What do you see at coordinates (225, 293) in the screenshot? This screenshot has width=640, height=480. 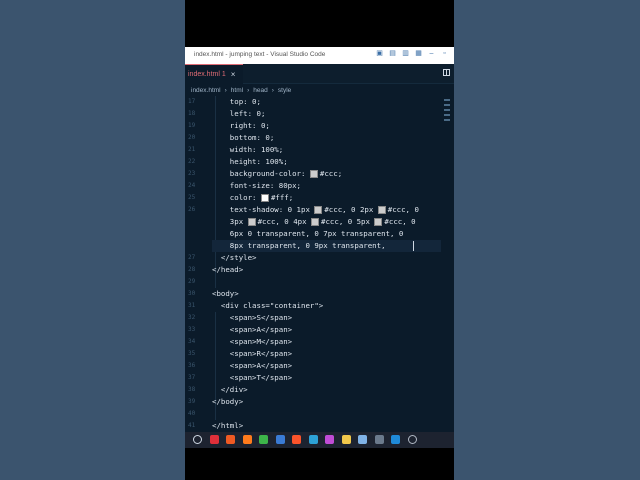 I see `code-text: <body>` at bounding box center [225, 293].